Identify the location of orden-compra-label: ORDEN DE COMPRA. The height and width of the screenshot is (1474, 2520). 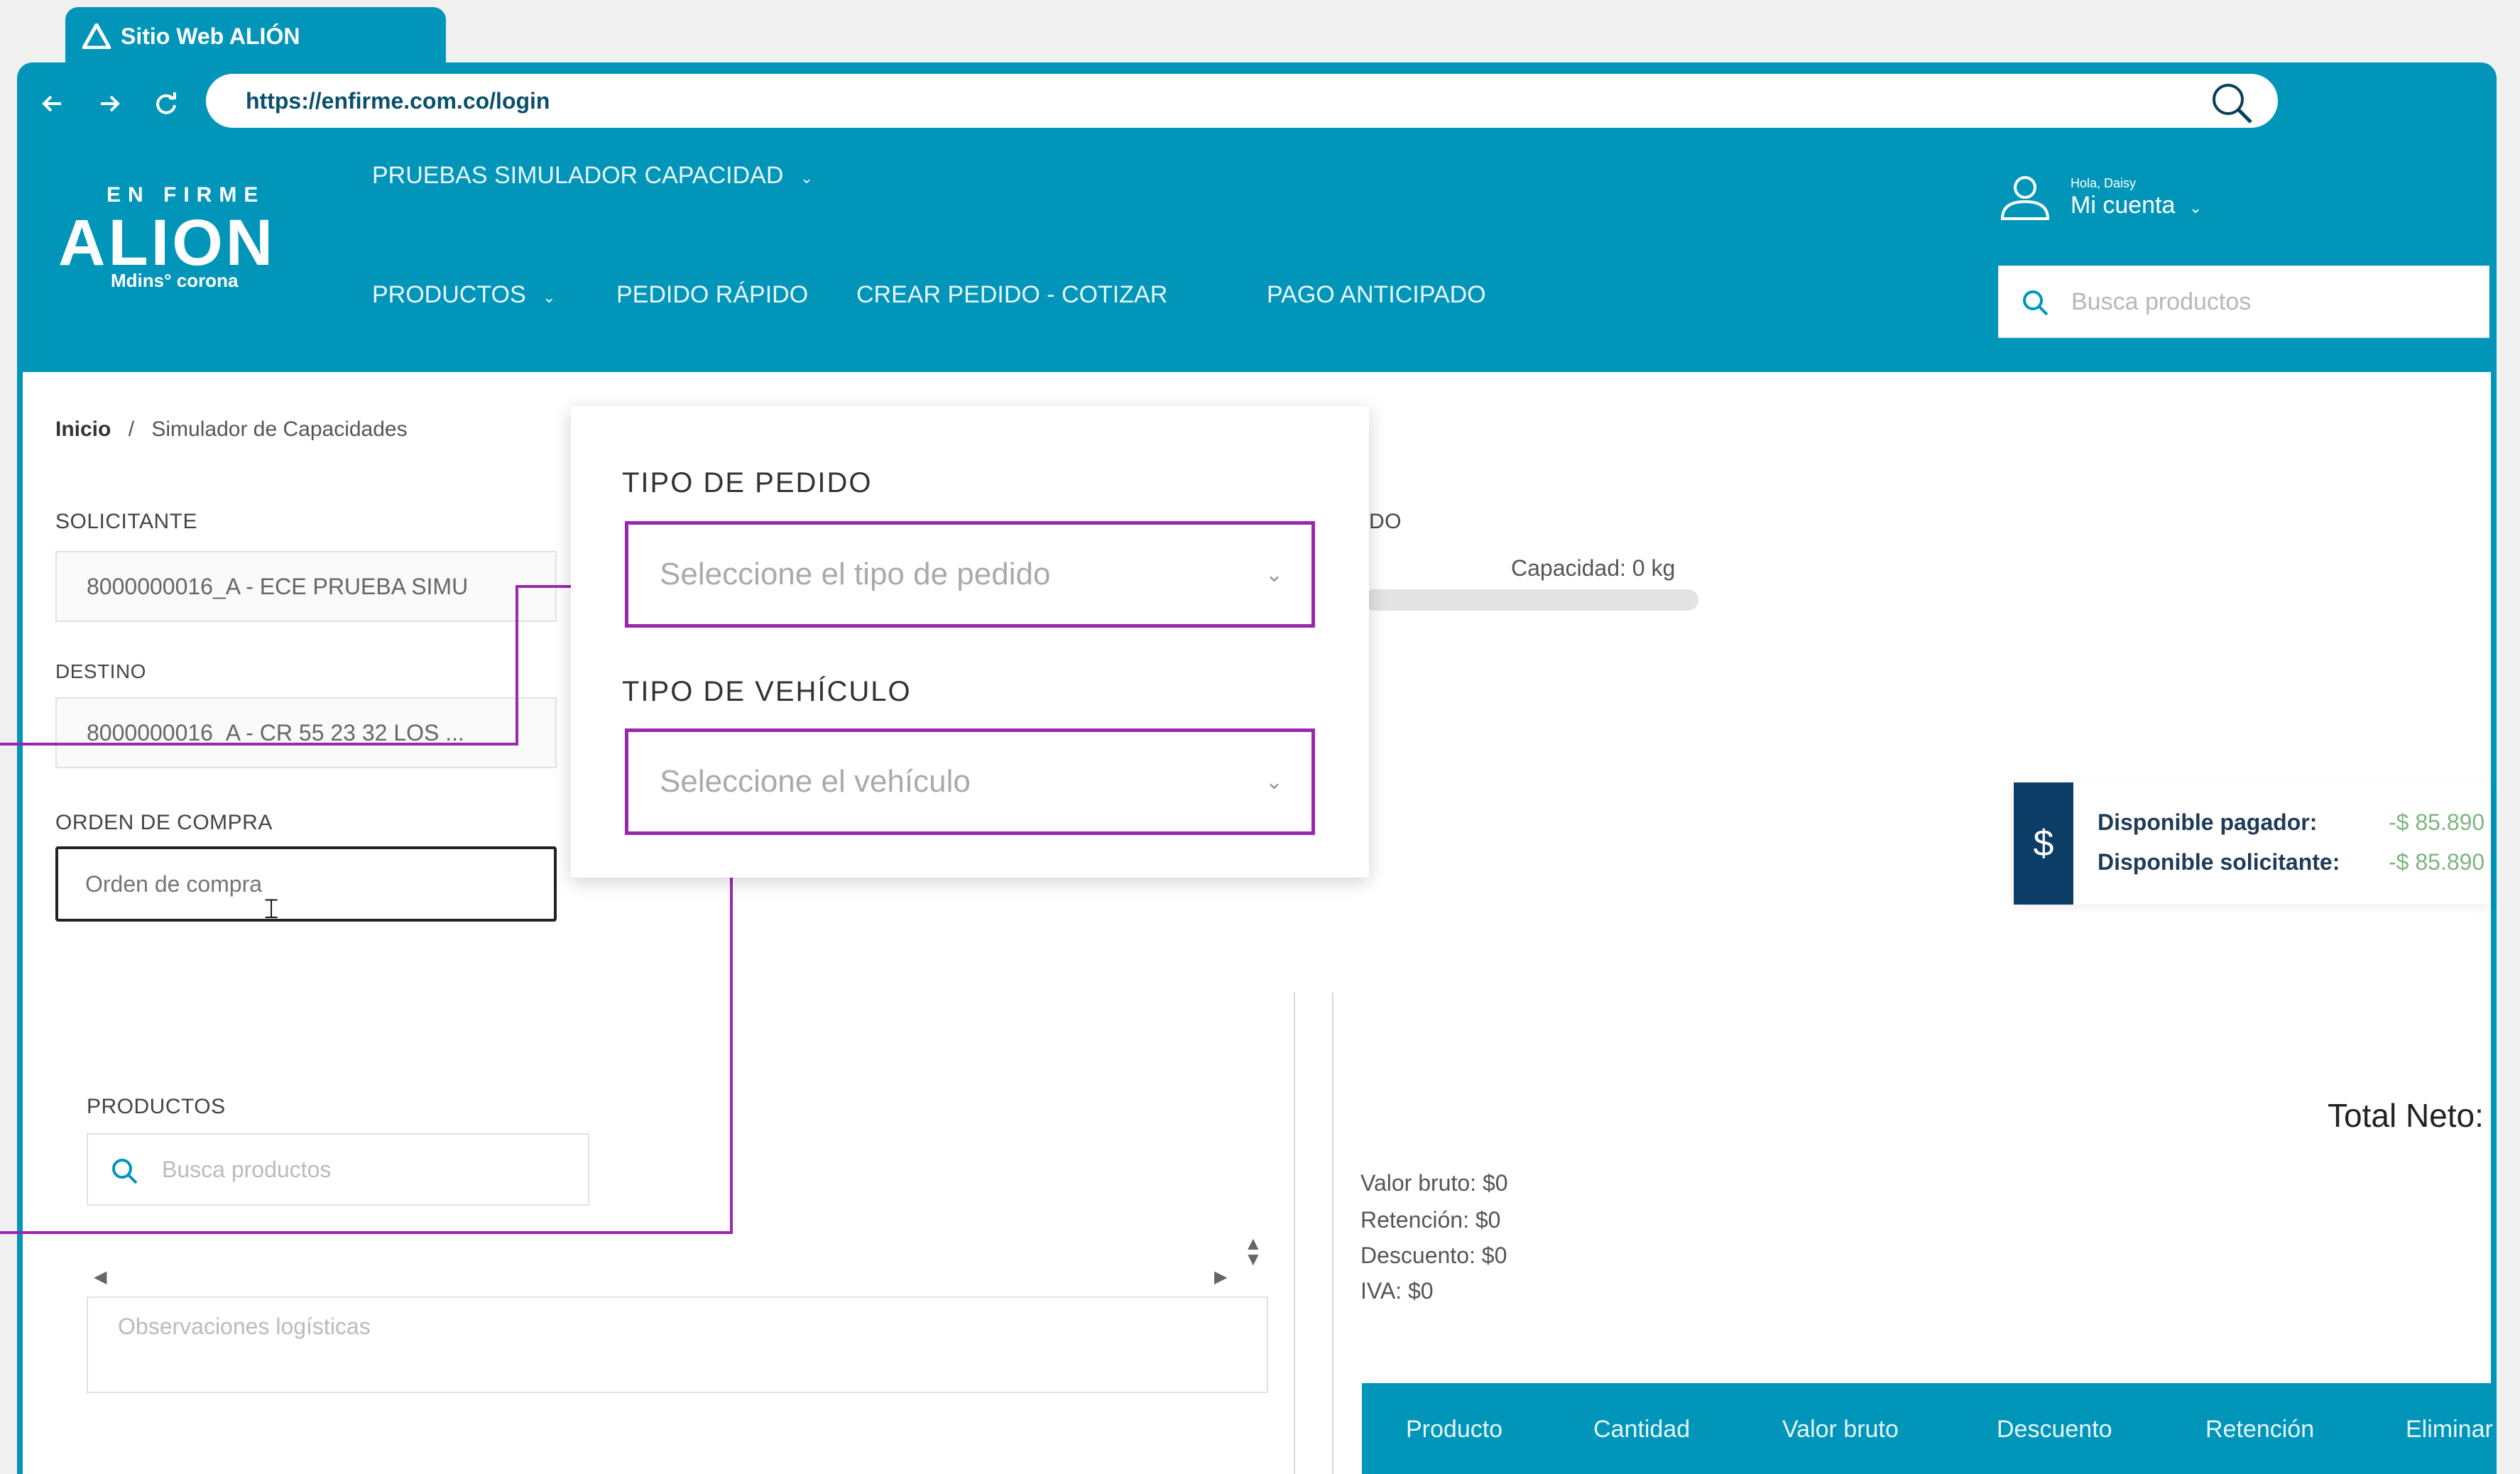
(164, 822).